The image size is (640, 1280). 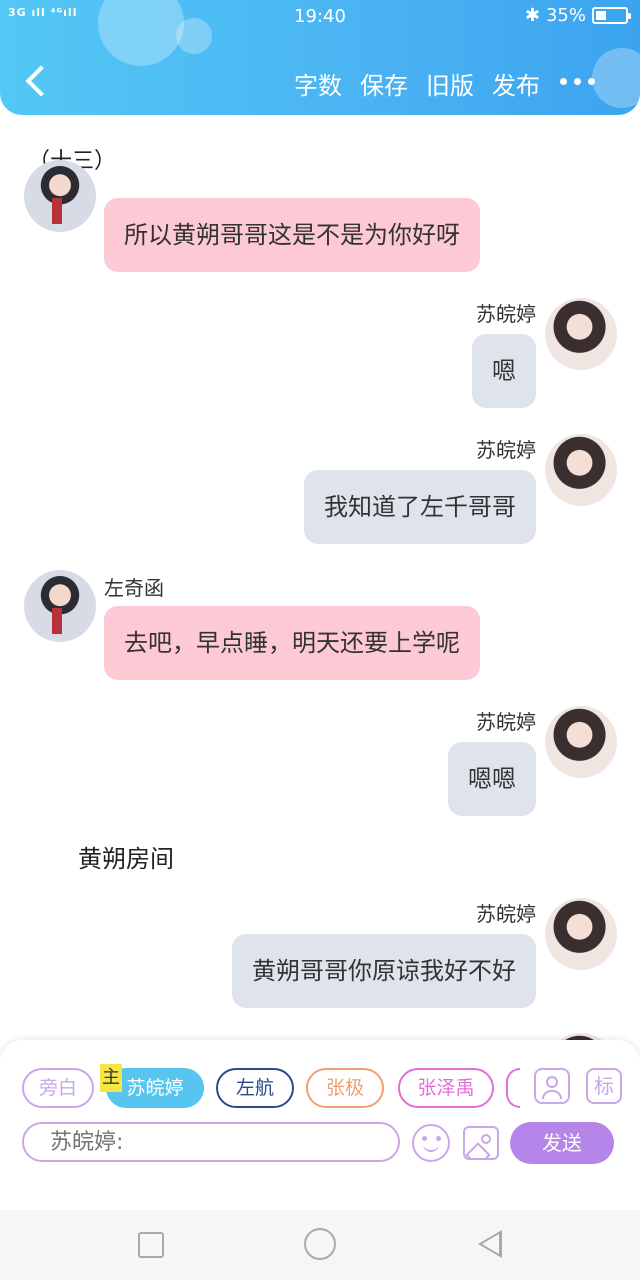 I want to click on message-bubble: 我知道了左千哥哥, so click(x=420, y=507).